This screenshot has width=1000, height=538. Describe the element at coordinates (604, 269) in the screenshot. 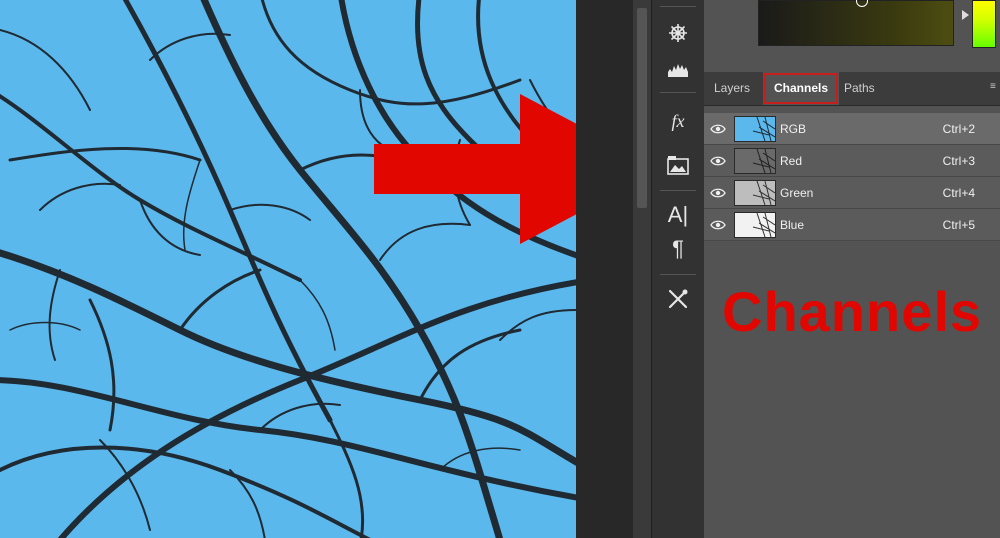

I see `canvas-gutter` at that location.